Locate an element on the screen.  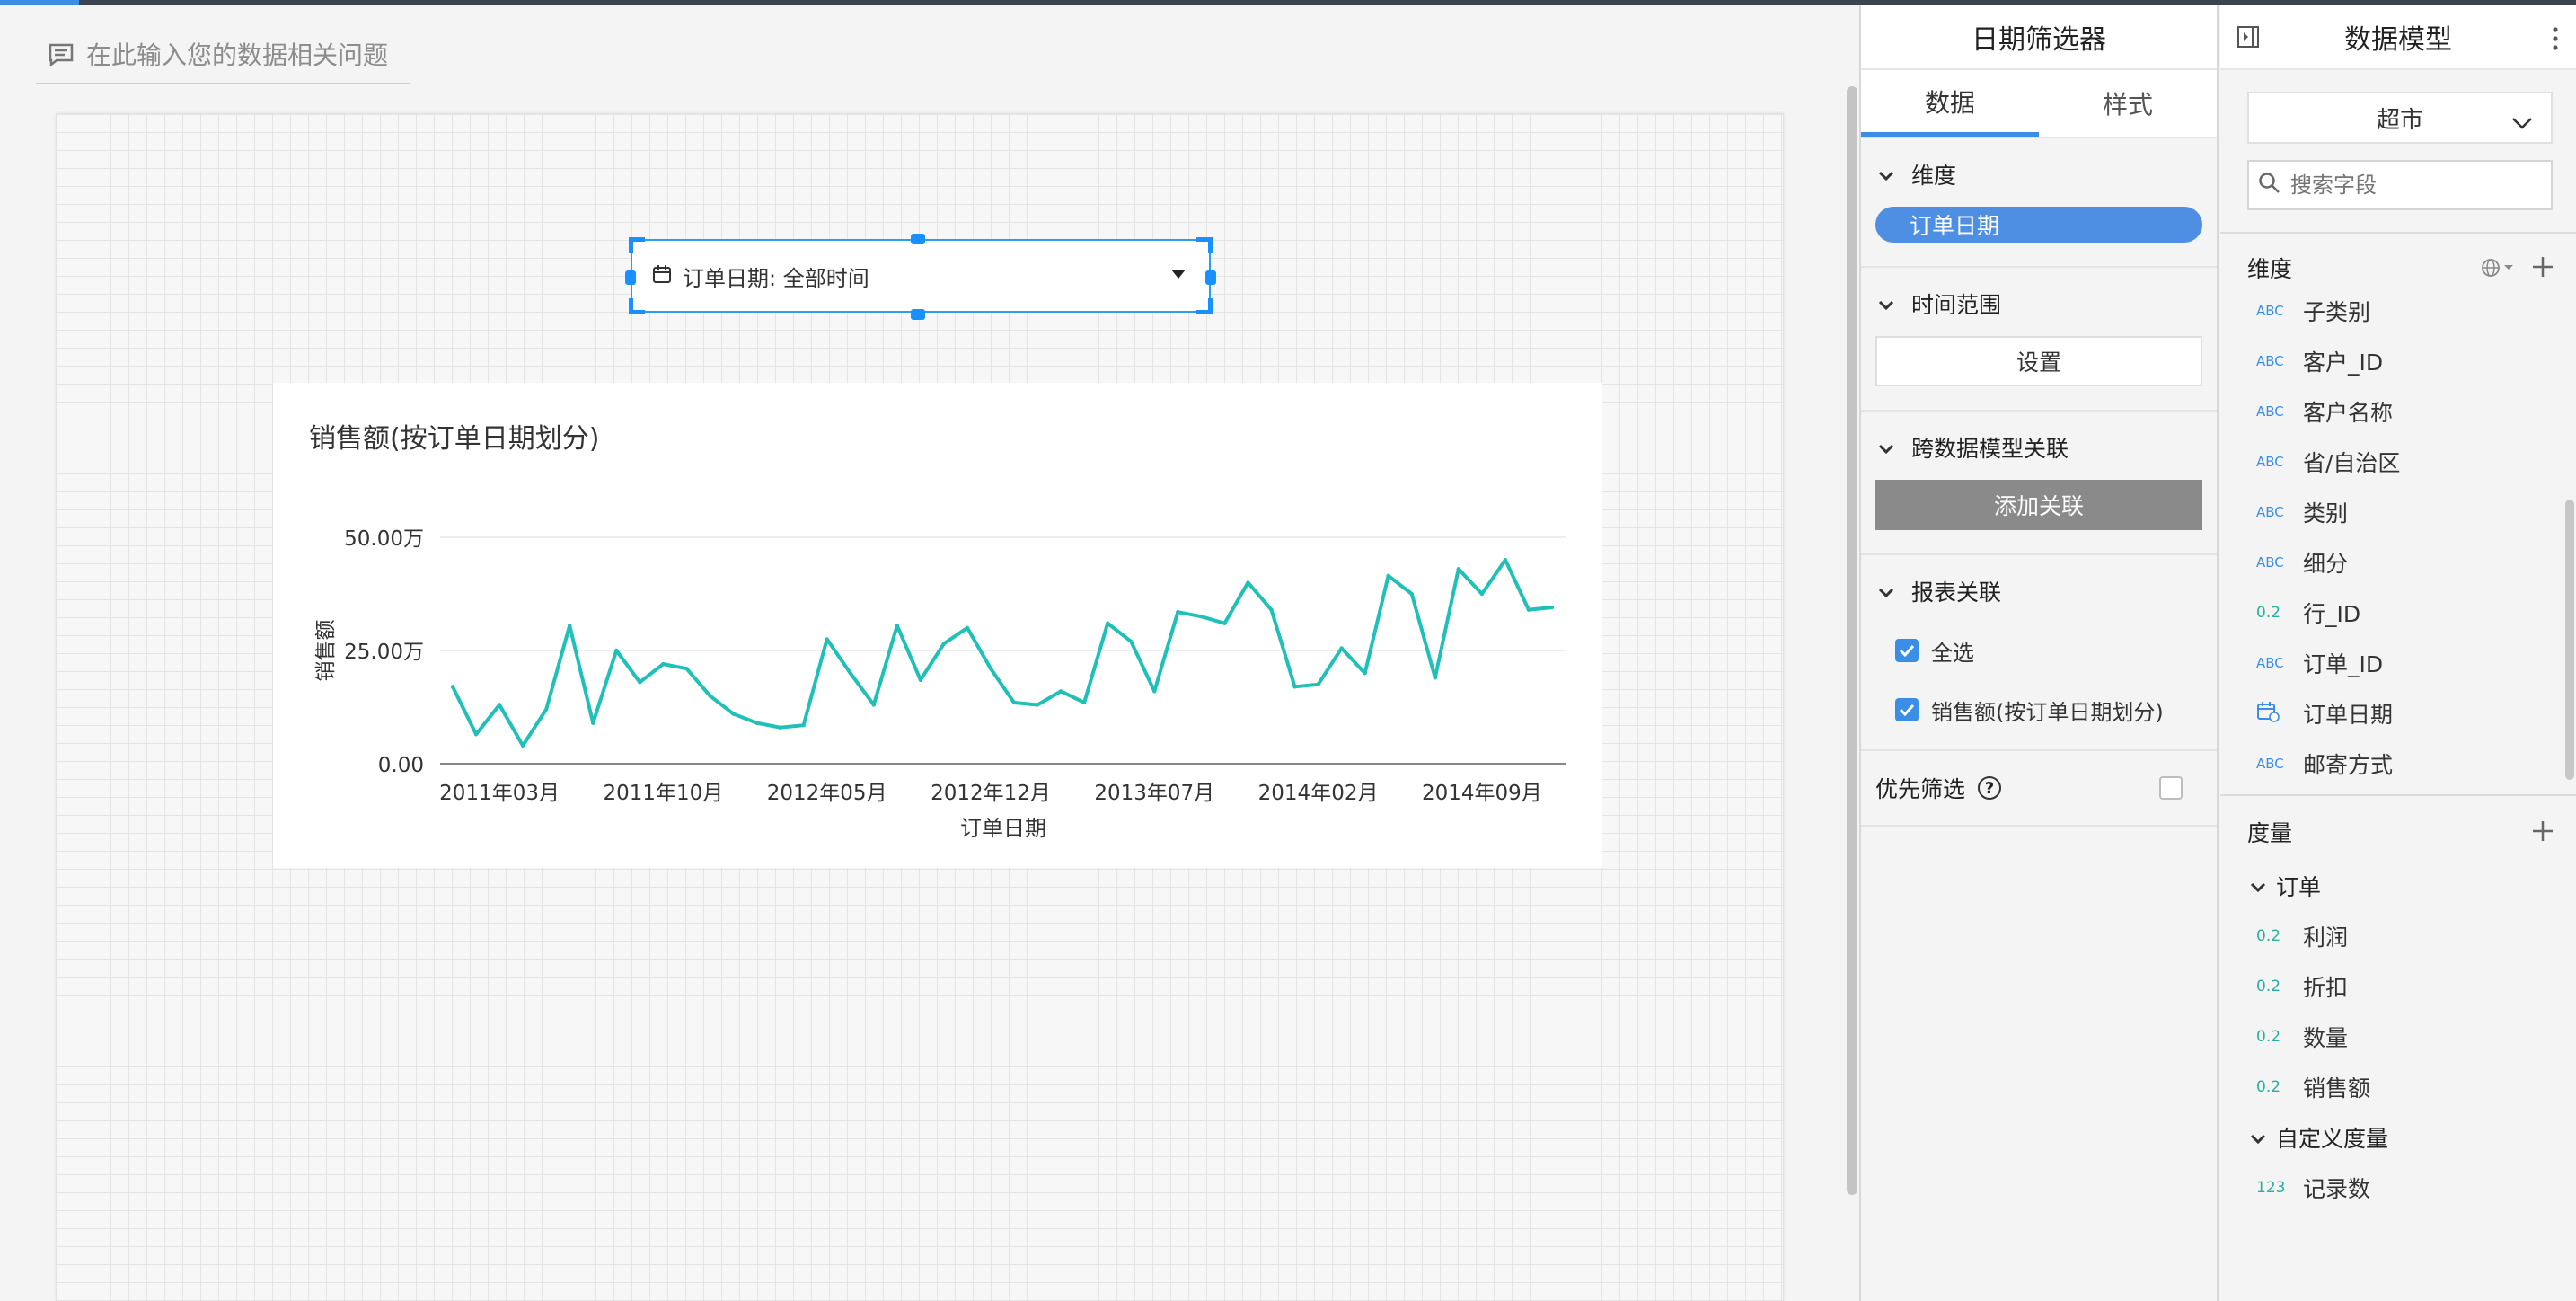
ask-question-bar is located at coordinates (223, 55).